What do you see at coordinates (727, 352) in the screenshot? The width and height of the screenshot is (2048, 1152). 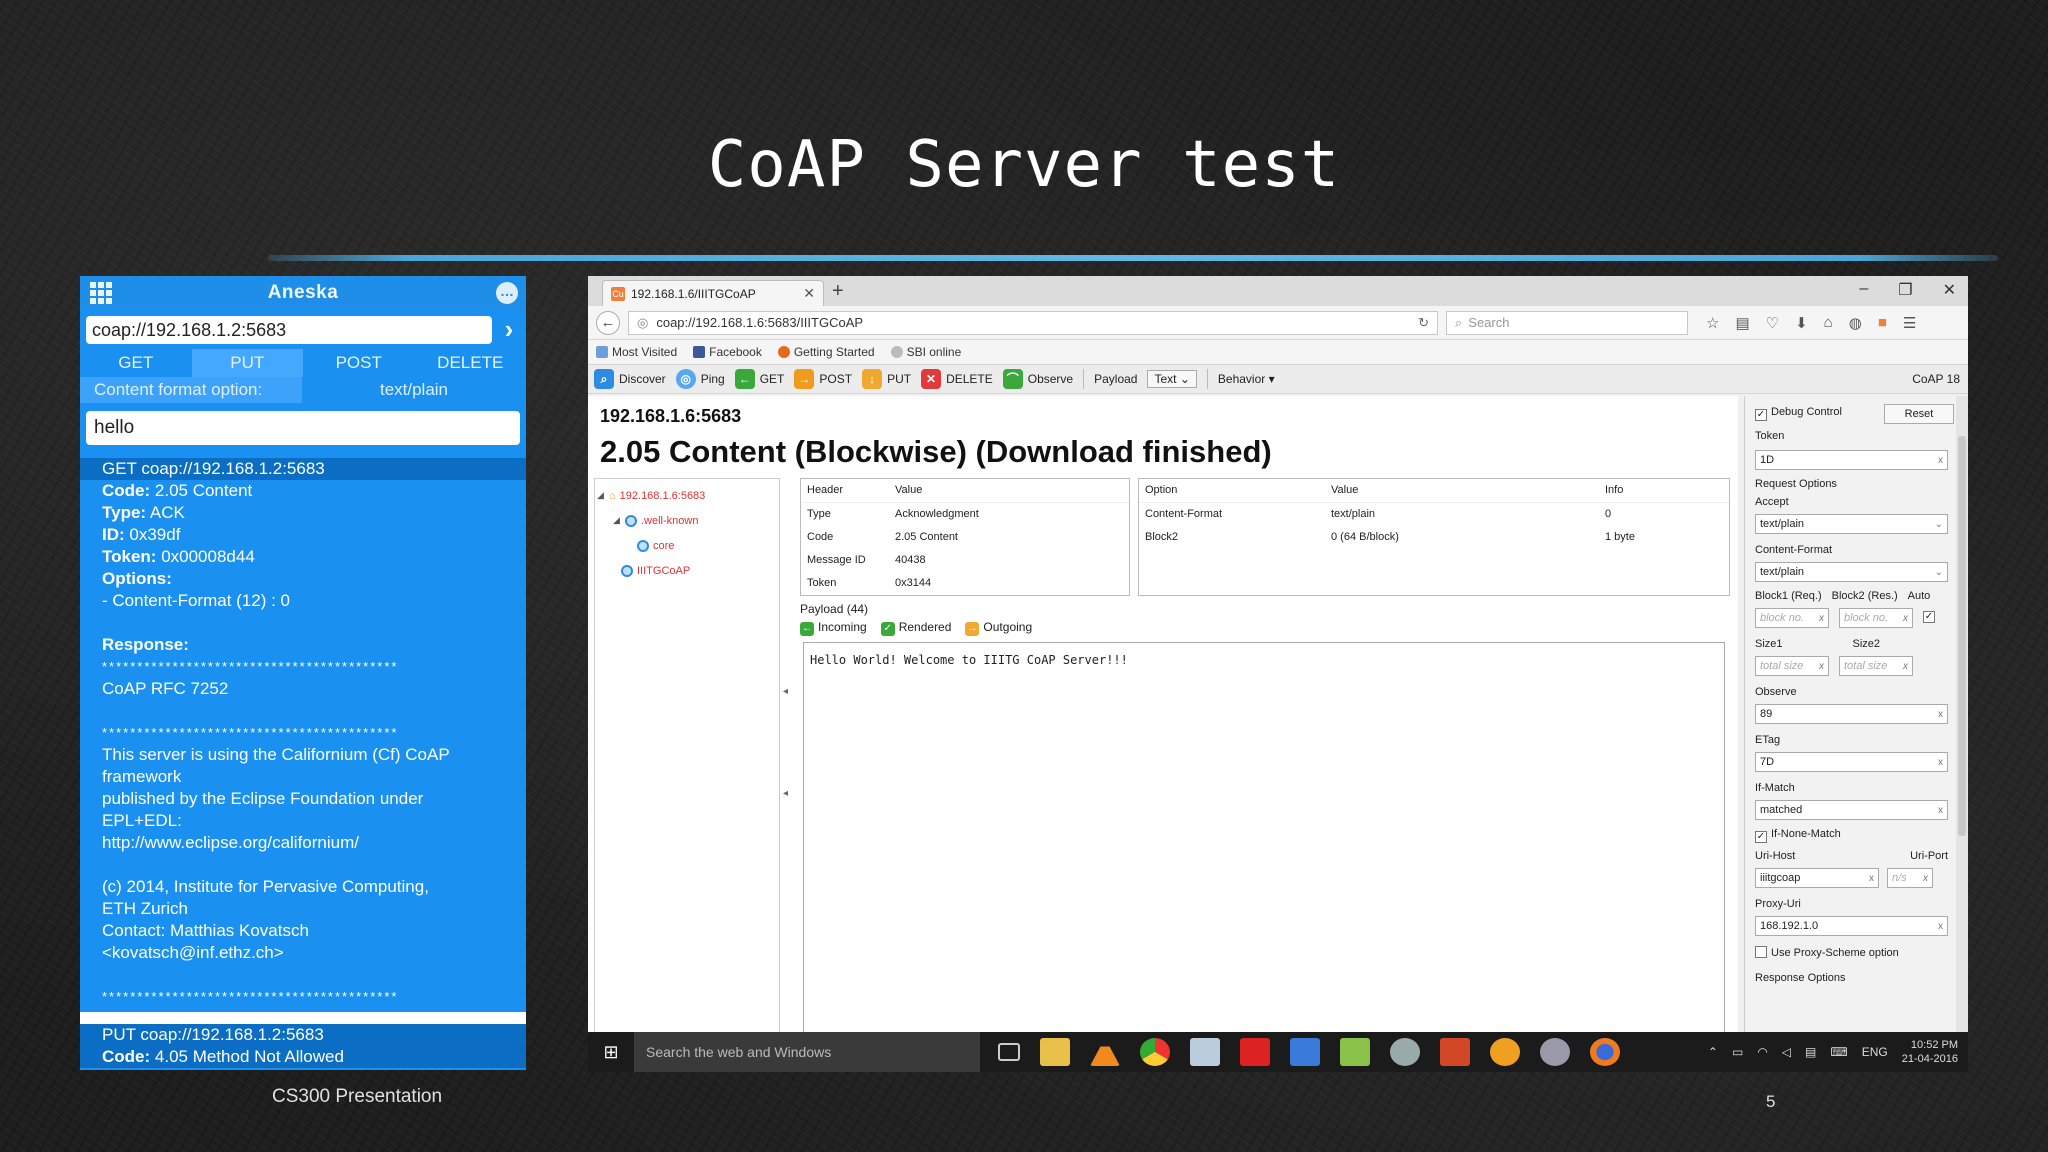 I see `bookmark-facebook: Facebook` at bounding box center [727, 352].